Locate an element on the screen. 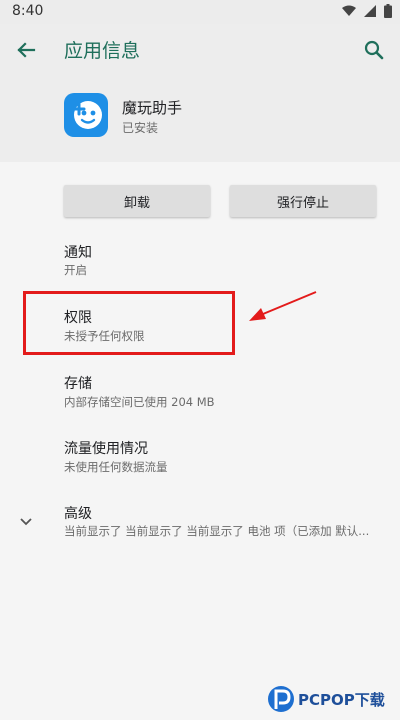  force-stop-button: 强行停止 is located at coordinates (303, 201).